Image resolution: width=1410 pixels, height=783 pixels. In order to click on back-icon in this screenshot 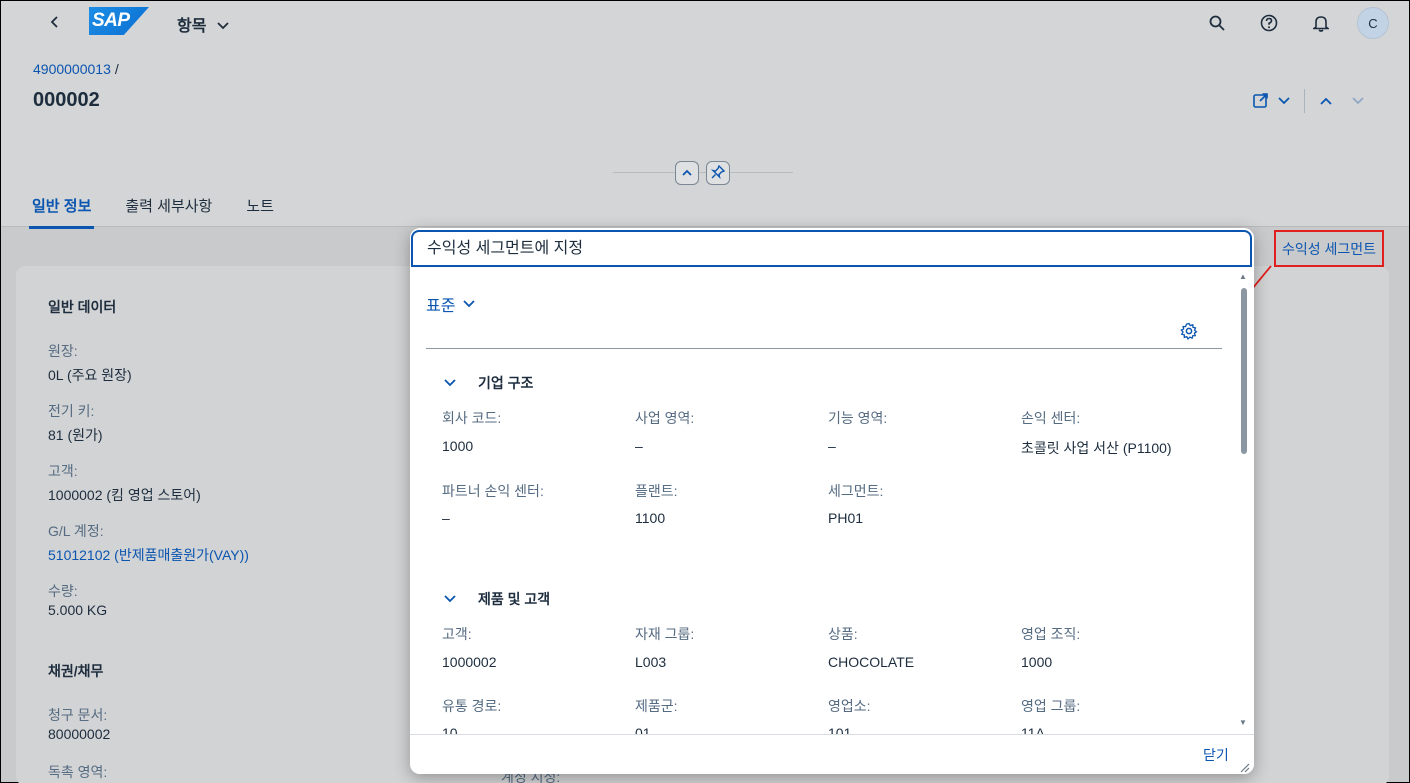, I will do `click(55, 23)`.